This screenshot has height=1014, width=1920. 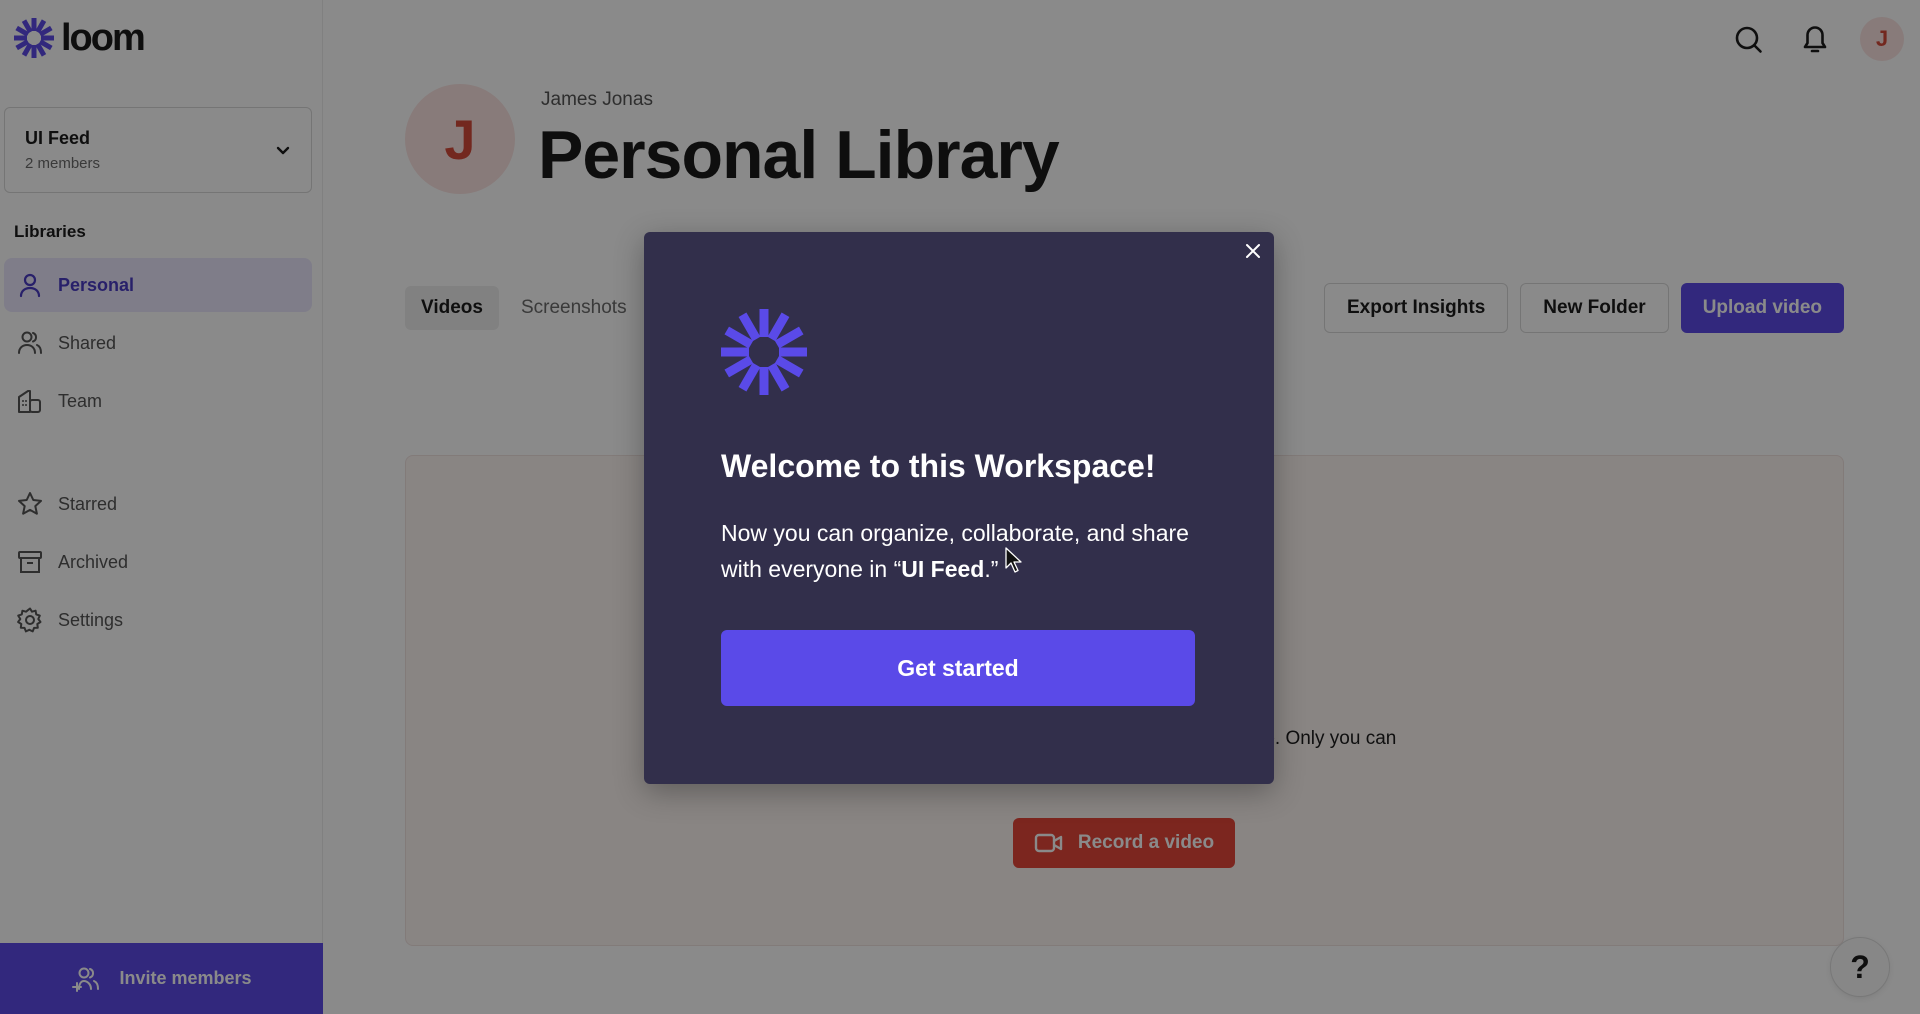 I want to click on modal-close-button, so click(x=1253, y=251).